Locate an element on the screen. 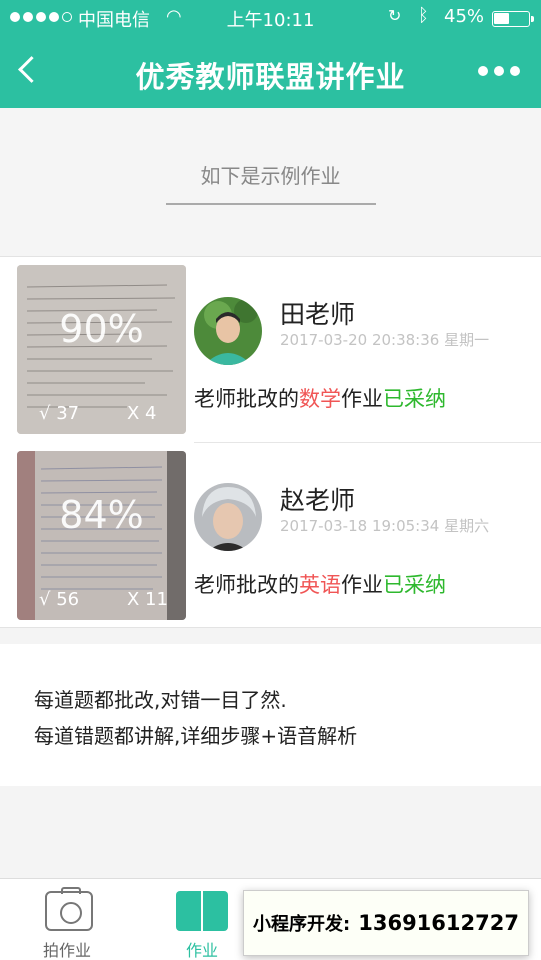  correct-count: √ 37 is located at coordinates (59, 413).